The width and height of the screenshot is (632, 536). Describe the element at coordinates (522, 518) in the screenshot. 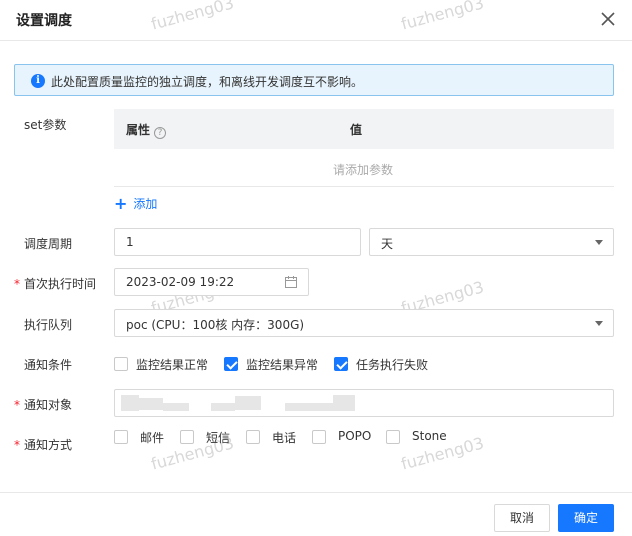

I see `cancel-button: 取消` at that location.